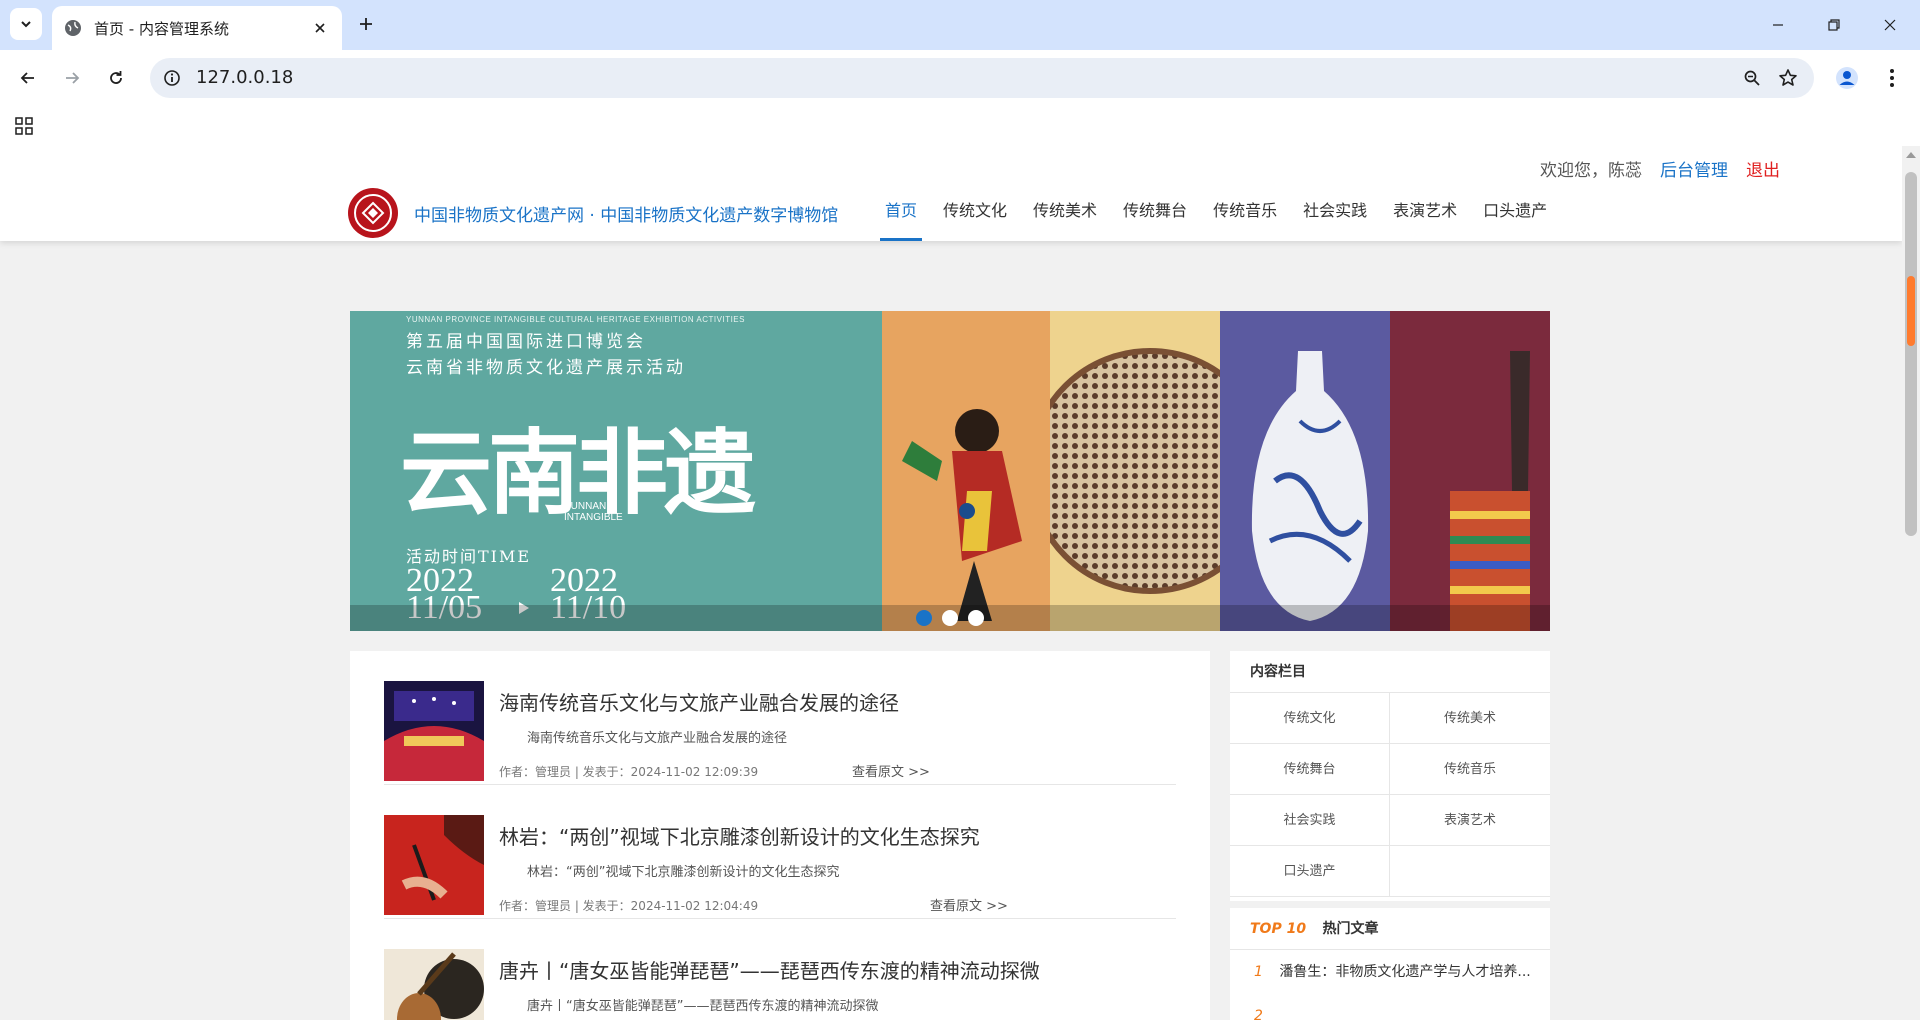  I want to click on new-tab-button, so click(366, 24).